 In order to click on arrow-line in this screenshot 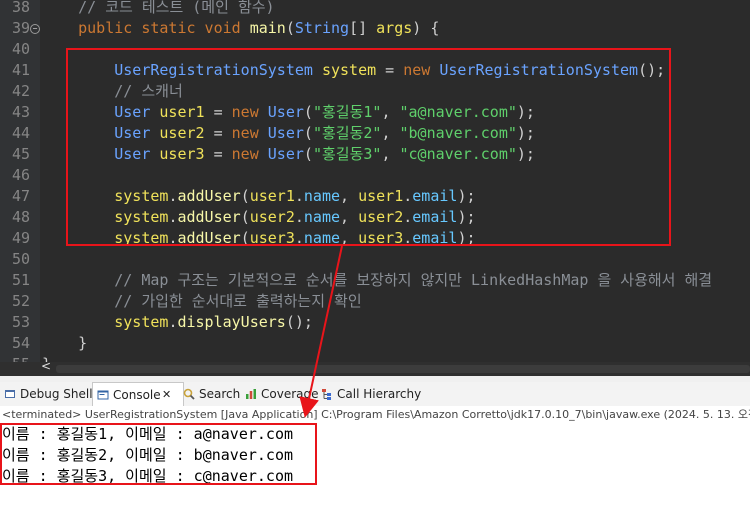, I will do `click(321, 331)`.